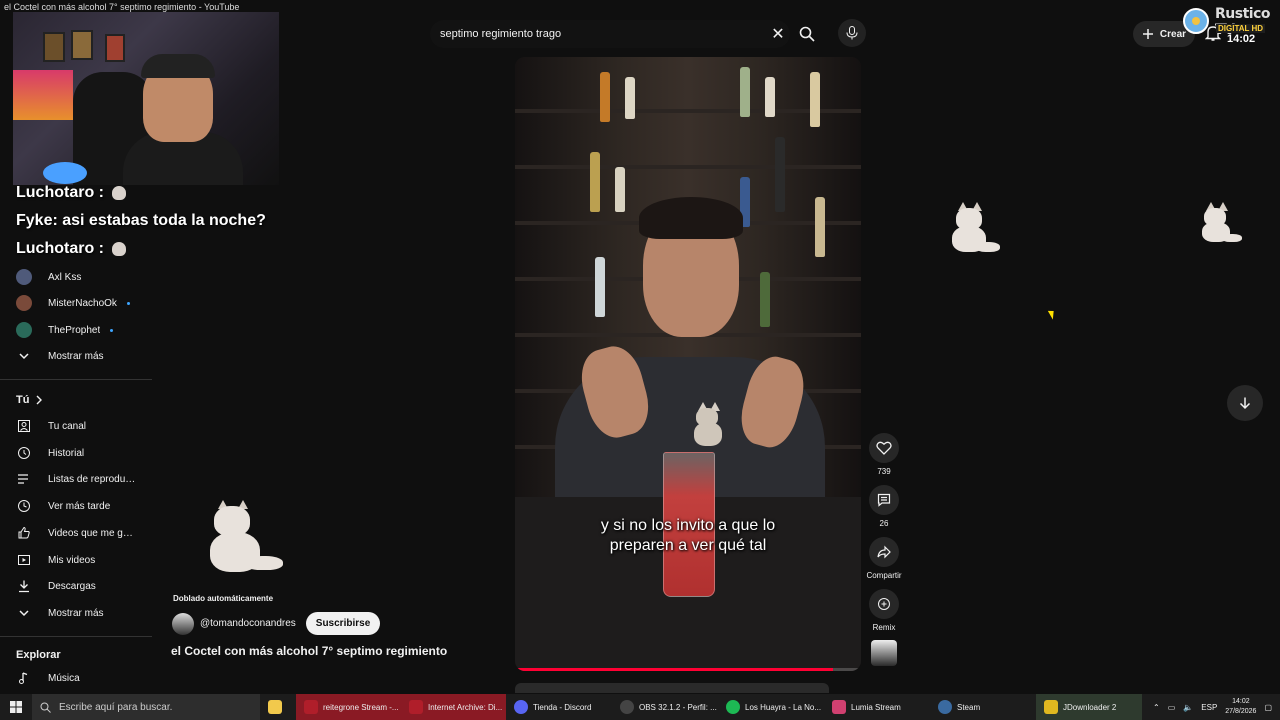 This screenshot has height=720, width=1280. I want to click on share-label: Compartir, so click(884, 575).